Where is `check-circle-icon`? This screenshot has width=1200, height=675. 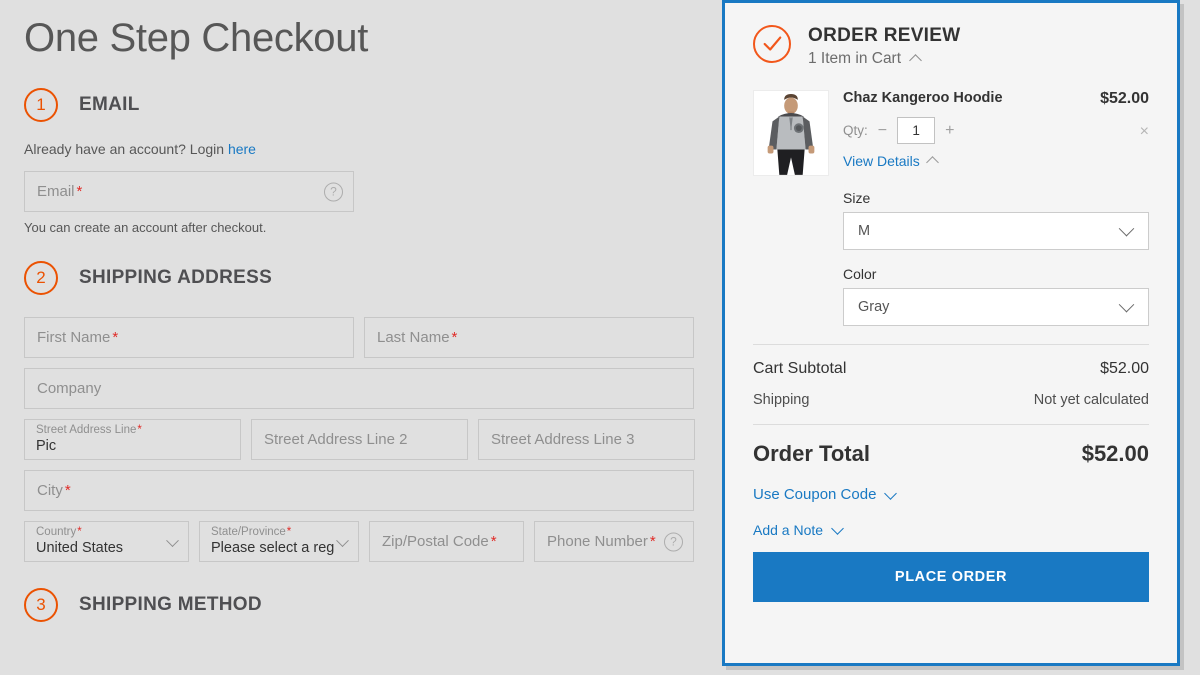 check-circle-icon is located at coordinates (772, 44).